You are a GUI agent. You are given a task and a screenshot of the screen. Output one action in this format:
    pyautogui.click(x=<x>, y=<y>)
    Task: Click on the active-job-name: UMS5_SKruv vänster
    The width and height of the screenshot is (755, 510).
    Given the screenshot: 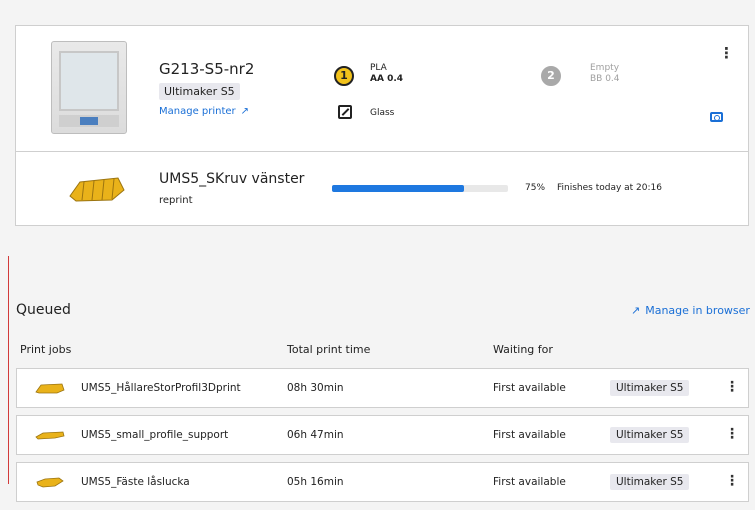 What is the action you would take?
    pyautogui.click(x=232, y=179)
    